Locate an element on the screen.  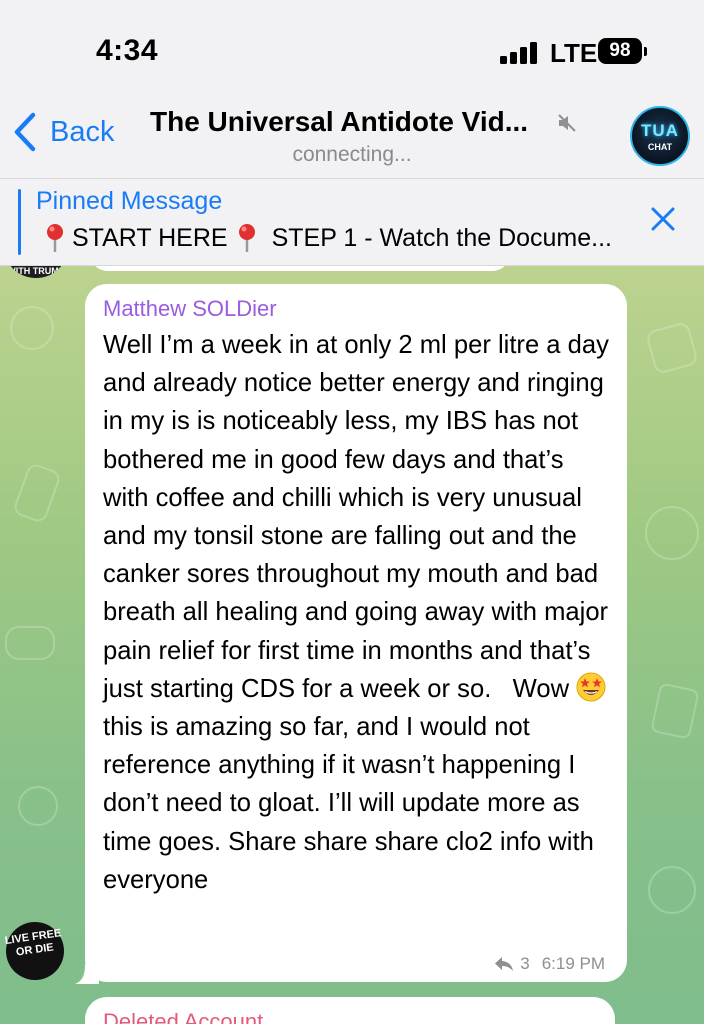
close-icon is located at coordinates (663, 219).